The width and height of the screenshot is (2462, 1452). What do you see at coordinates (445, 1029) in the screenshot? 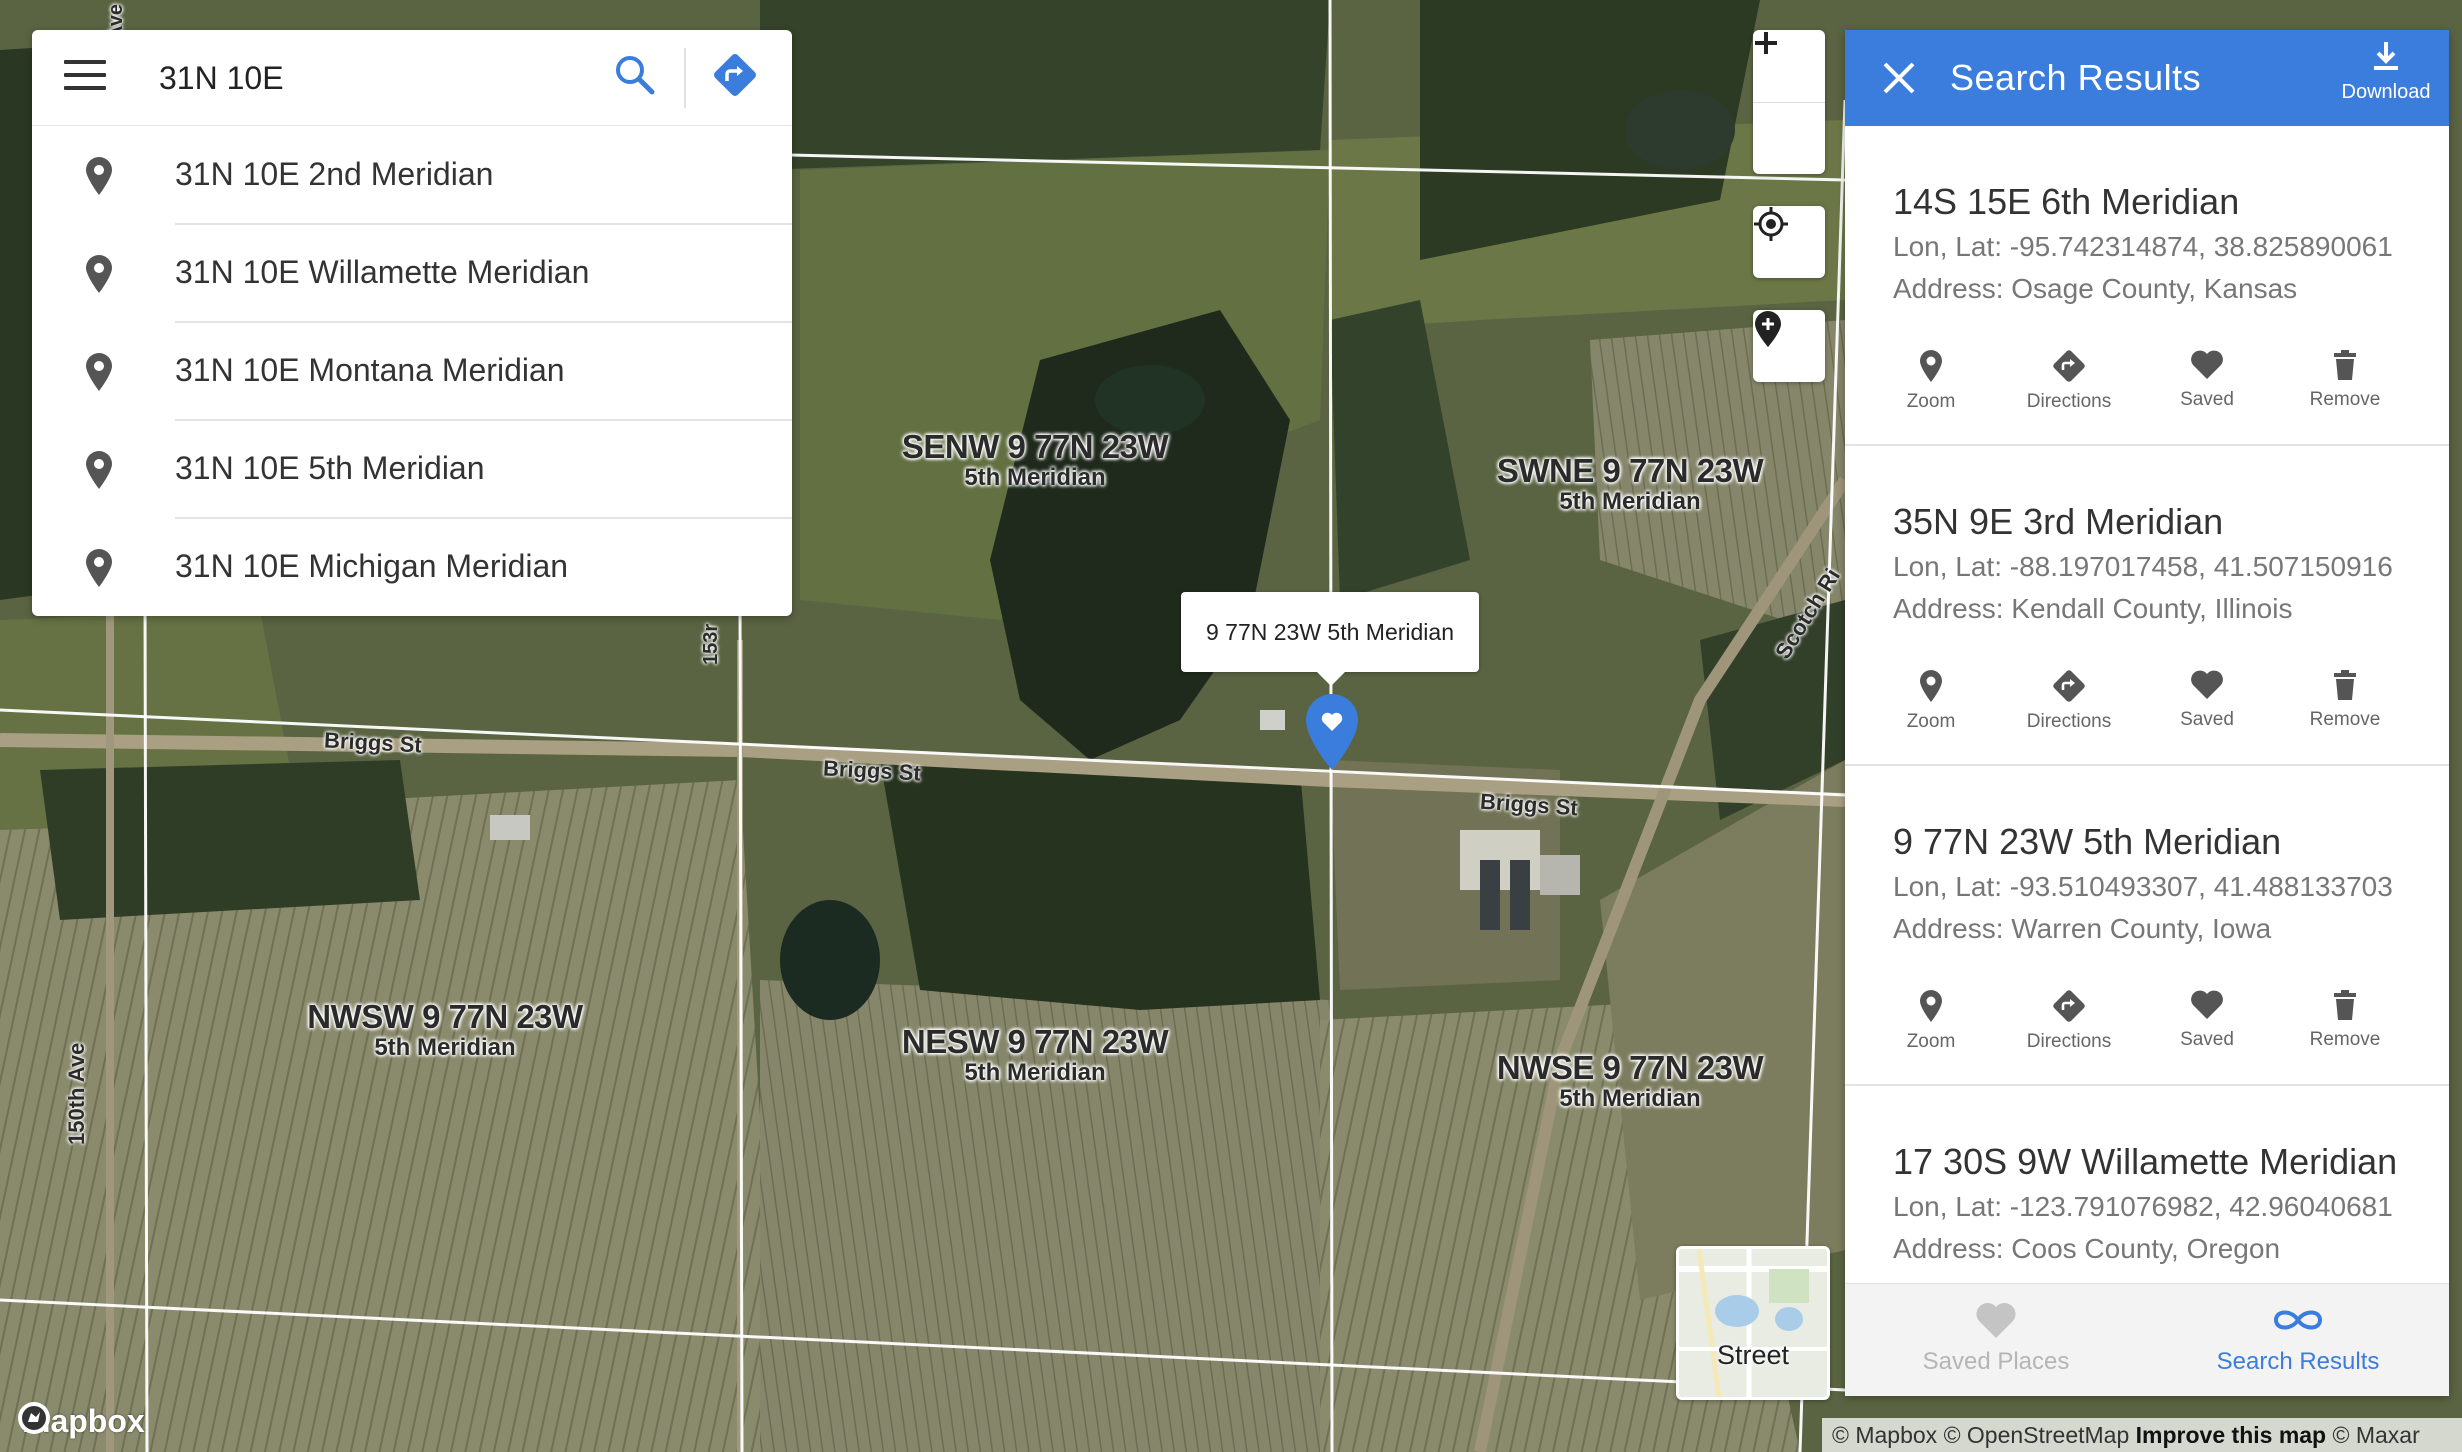
I see `section-label-nwsw: NWSW 9 77N 23W 5th Meridian` at bounding box center [445, 1029].